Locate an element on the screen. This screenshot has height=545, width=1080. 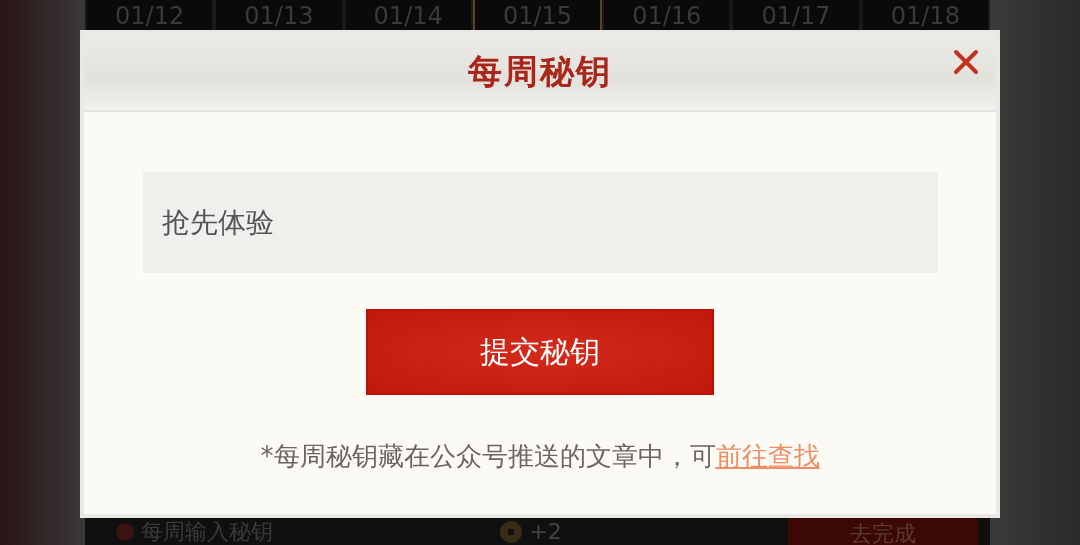
submit-button: 提交秘钥 is located at coordinates (540, 352).